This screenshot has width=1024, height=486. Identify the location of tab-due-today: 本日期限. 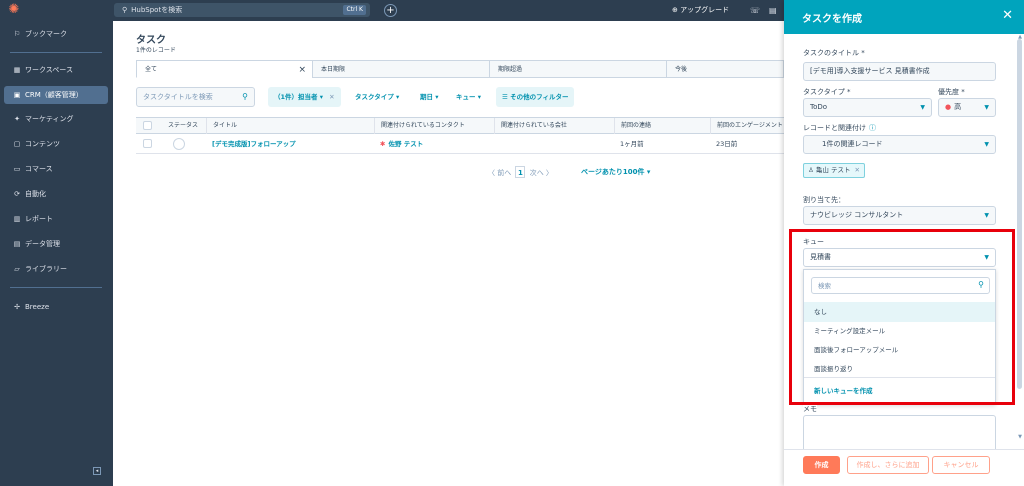
(401, 69).